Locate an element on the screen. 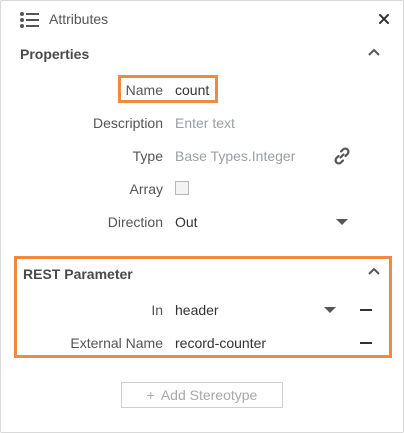 The width and height of the screenshot is (404, 433). type-field: Base Types.Integer is located at coordinates (235, 156).